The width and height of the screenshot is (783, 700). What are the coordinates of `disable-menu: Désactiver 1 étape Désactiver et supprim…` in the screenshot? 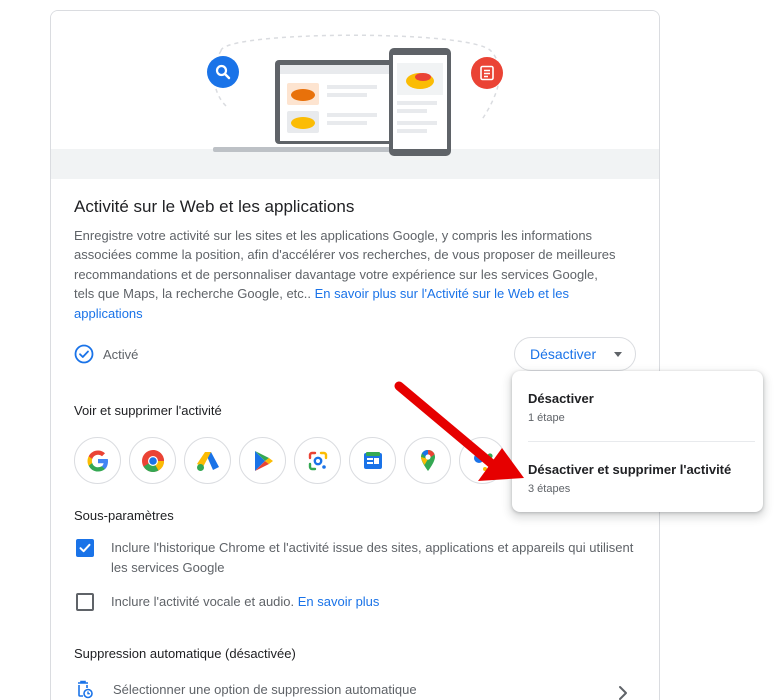 It's located at (637, 441).